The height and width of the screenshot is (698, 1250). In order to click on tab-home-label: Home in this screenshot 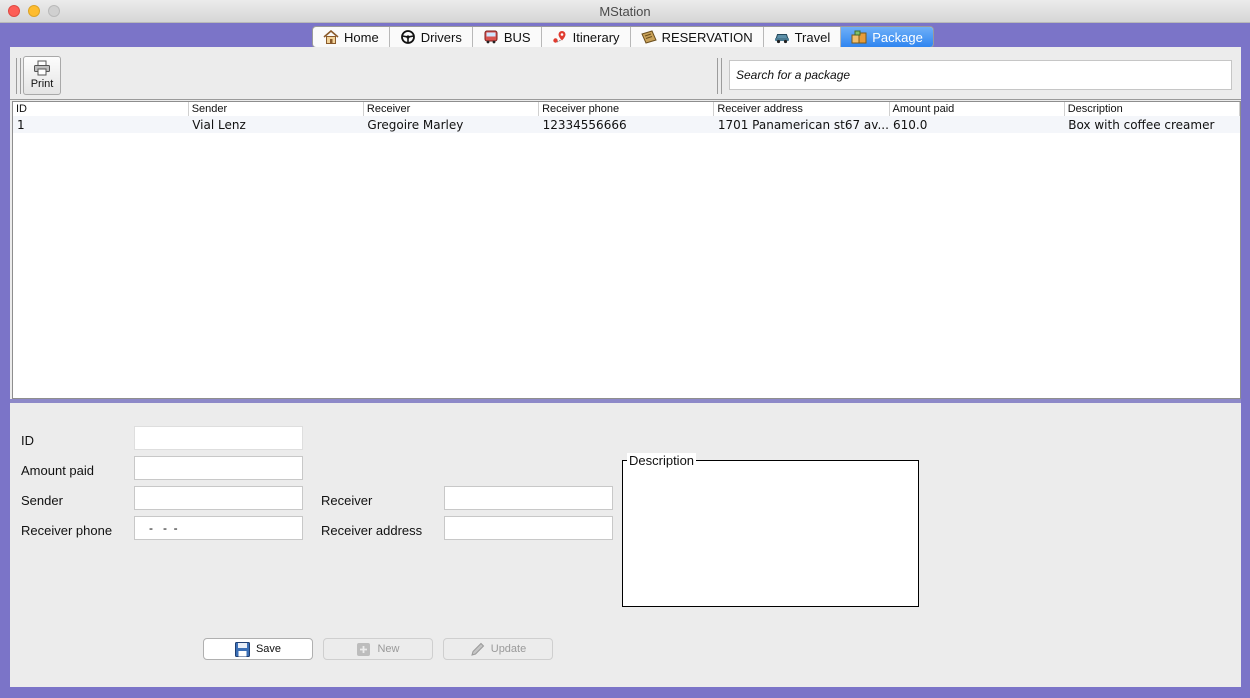, I will do `click(361, 37)`.